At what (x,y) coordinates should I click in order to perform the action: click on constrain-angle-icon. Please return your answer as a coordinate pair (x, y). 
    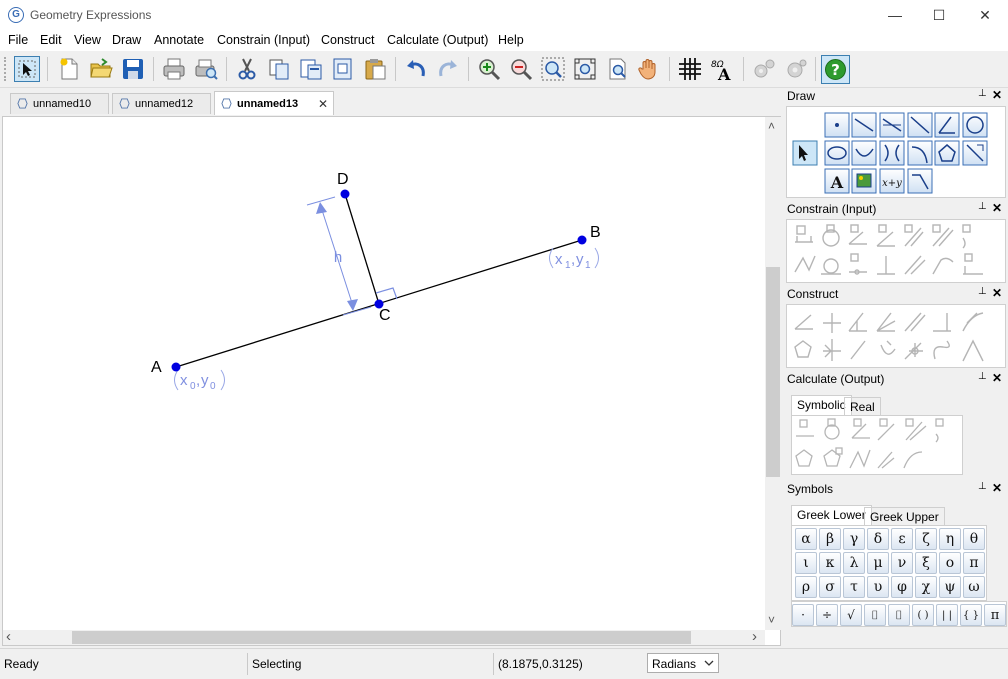
    Looking at the image, I should click on (857, 234).